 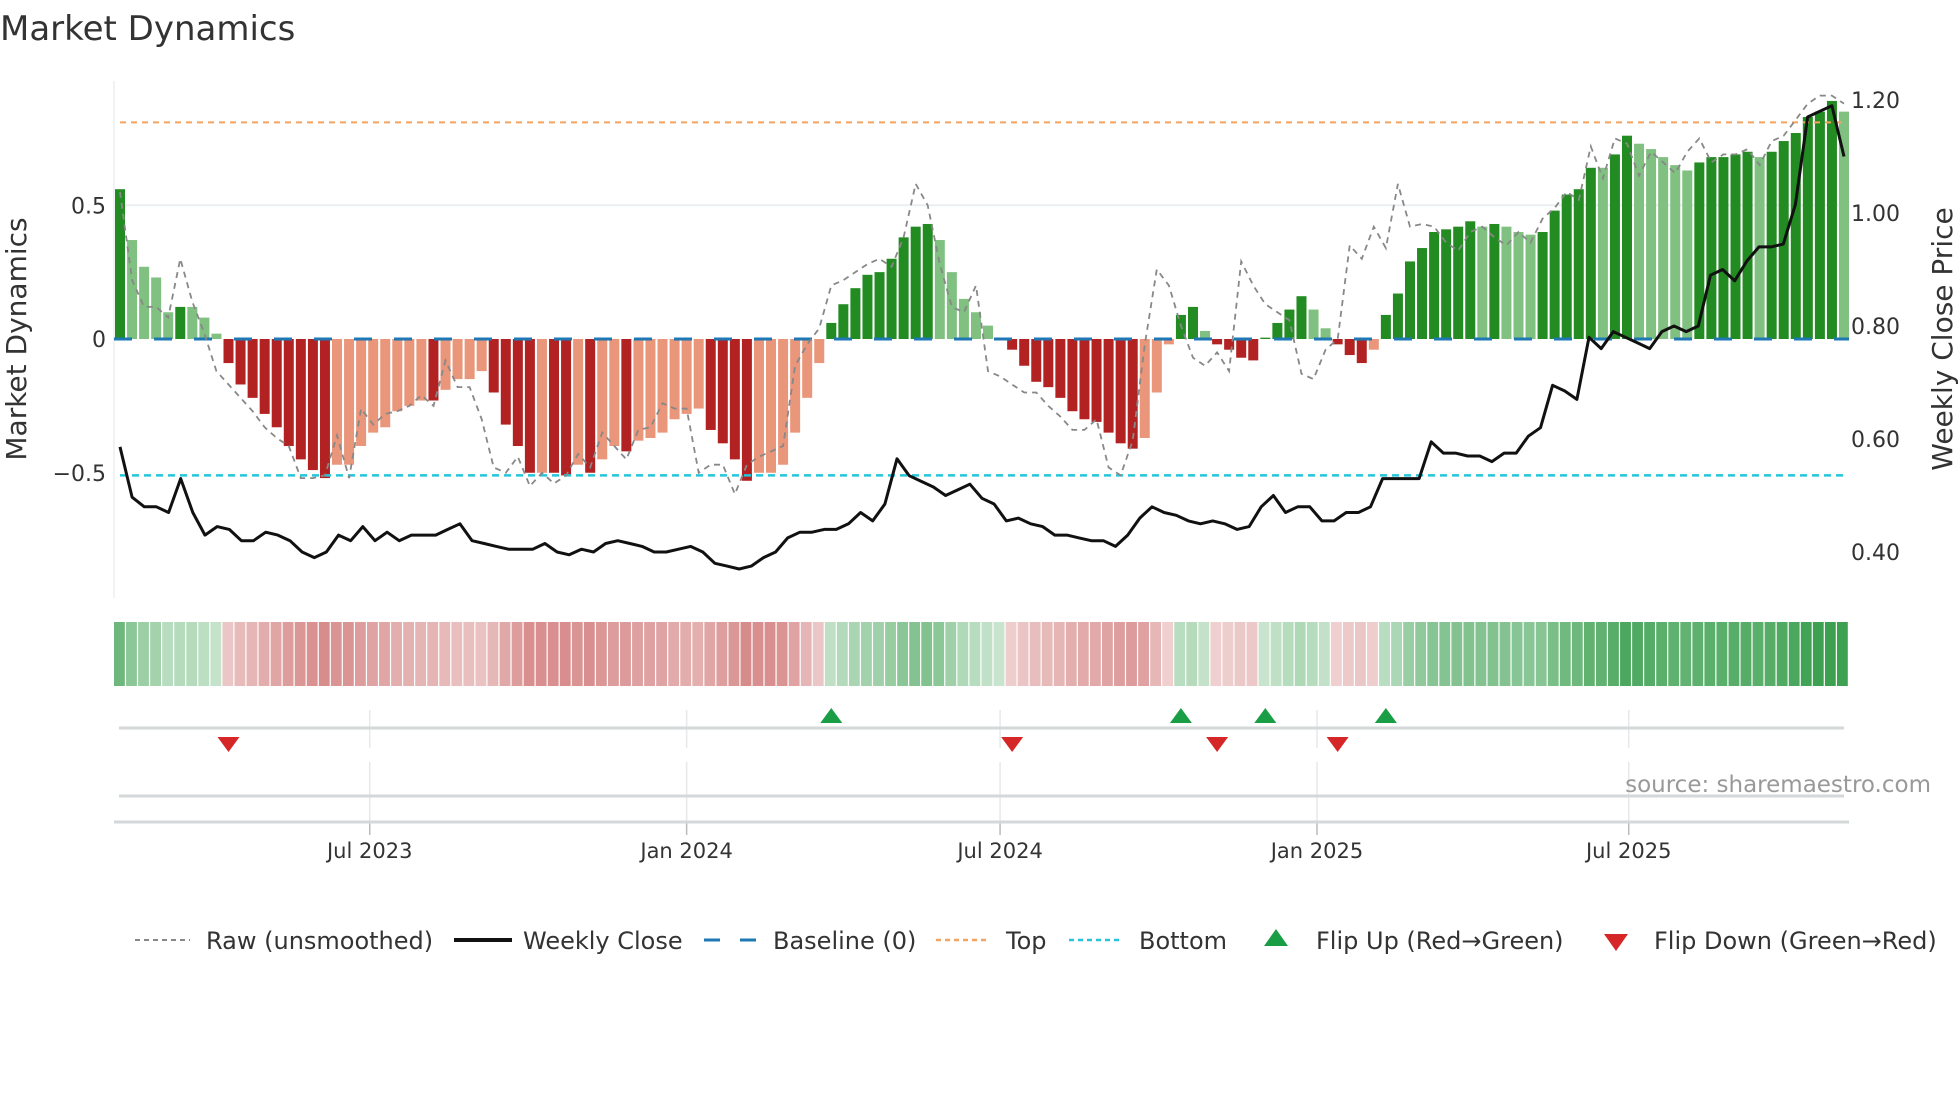 What do you see at coordinates (1875, 101) in the screenshot?
I see `y2-tick-label: 1.20` at bounding box center [1875, 101].